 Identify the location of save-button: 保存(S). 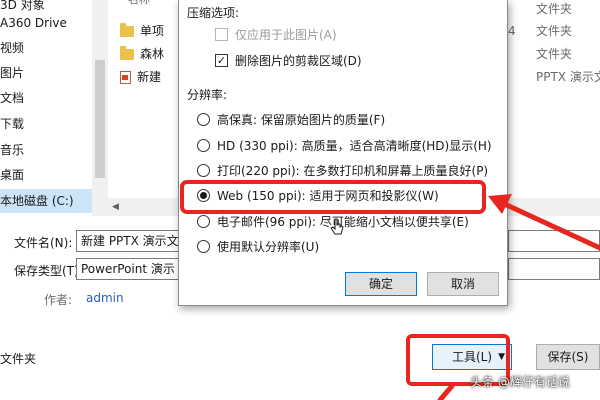
(568, 357).